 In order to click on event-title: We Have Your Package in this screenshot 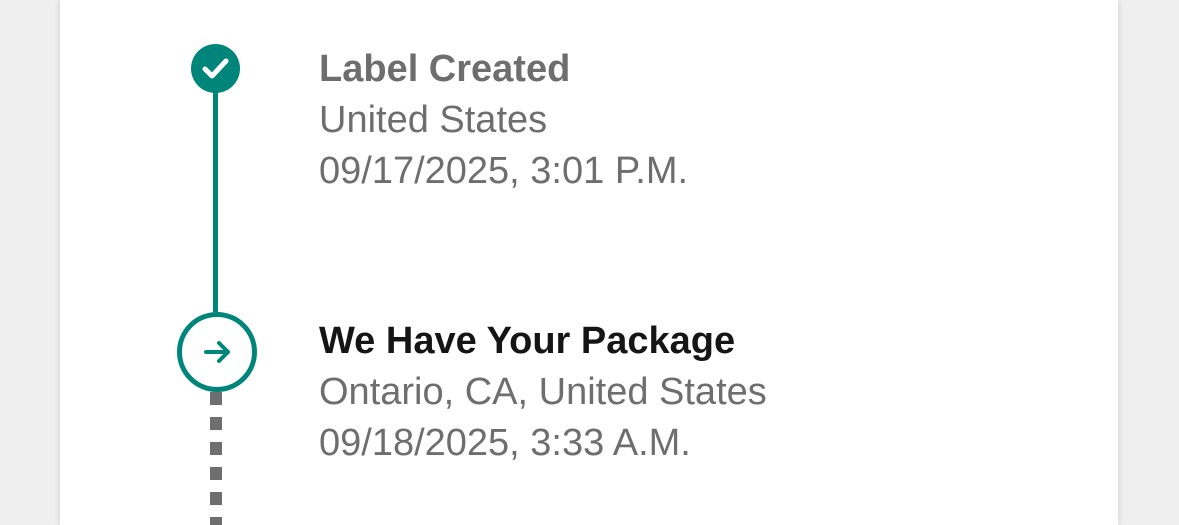, I will do `click(527, 341)`.